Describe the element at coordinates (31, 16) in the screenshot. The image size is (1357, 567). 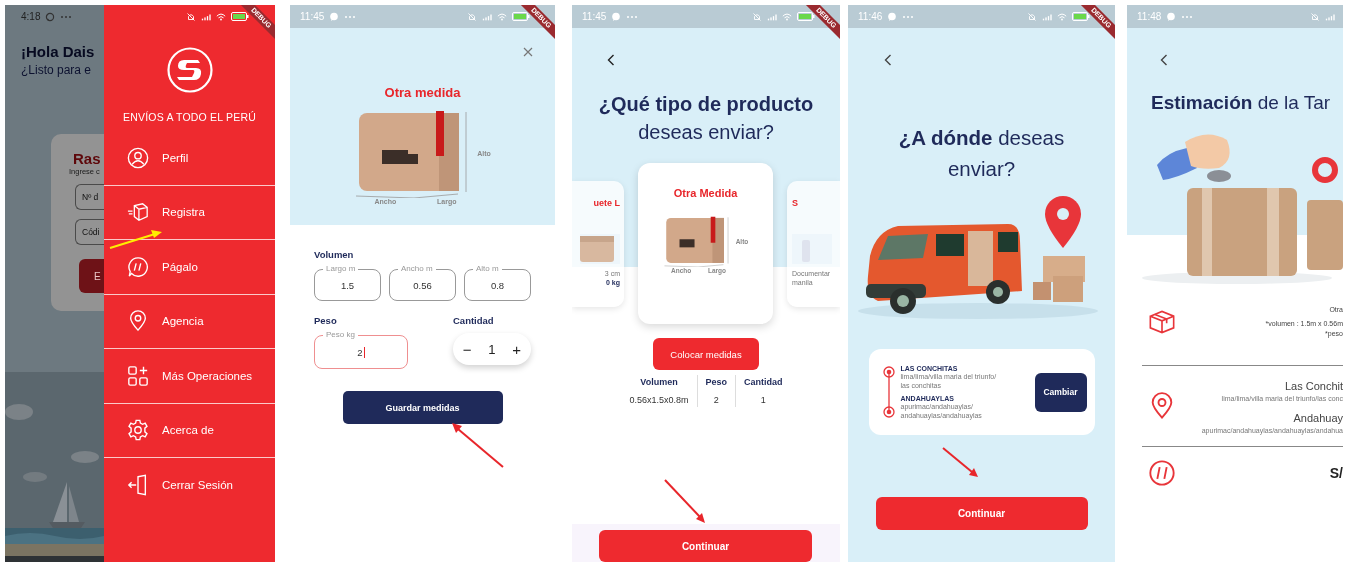
I see `status-time: 4:18` at that location.